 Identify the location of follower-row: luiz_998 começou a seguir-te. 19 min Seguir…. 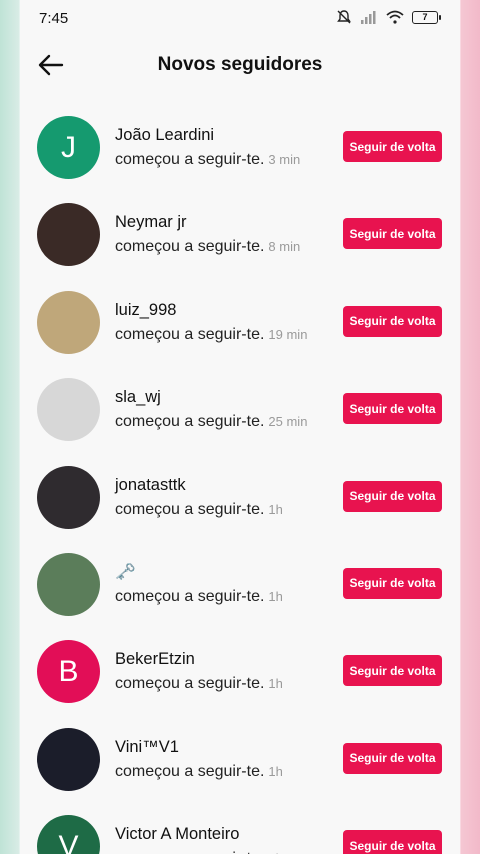
(240, 325).